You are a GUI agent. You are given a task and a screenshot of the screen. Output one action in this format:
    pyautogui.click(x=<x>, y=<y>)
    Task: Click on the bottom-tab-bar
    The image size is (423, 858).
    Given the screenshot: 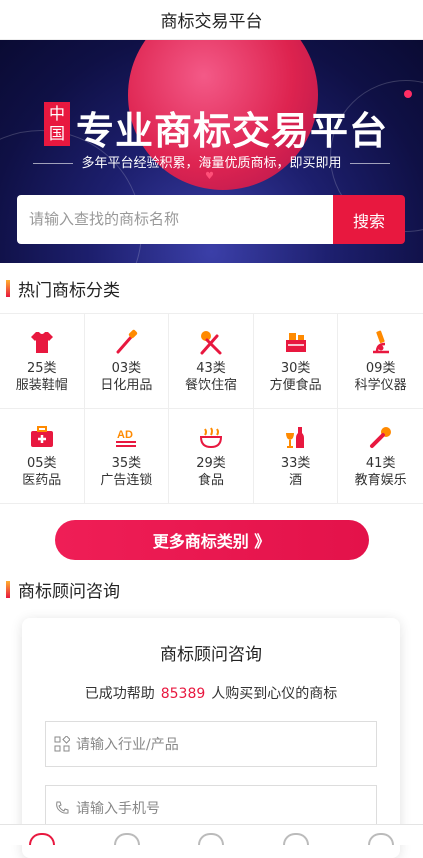 What is the action you would take?
    pyautogui.click(x=211, y=834)
    